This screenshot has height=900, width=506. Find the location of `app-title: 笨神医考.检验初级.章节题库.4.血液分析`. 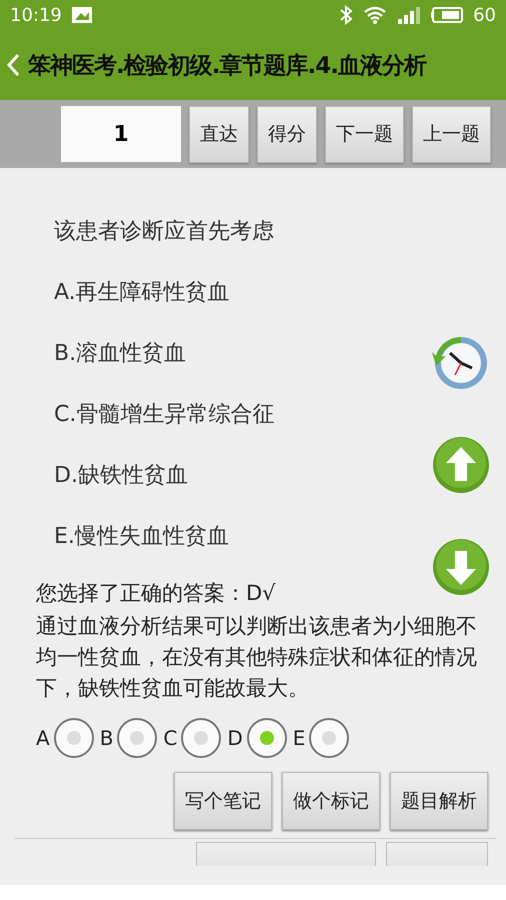

app-title: 笨神医考.检验初级.章节题库.4.血液分析 is located at coordinates (227, 66).